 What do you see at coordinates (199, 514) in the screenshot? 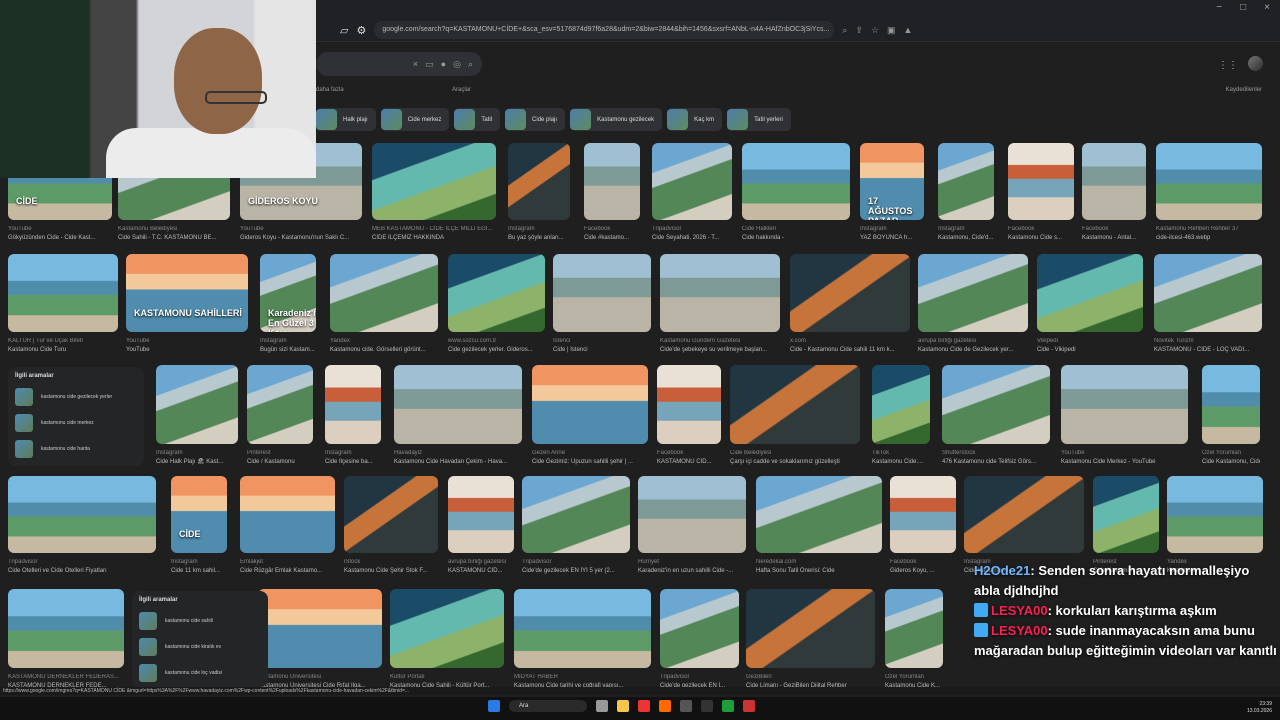
I see `result-thumbnail: CİDE` at bounding box center [199, 514].